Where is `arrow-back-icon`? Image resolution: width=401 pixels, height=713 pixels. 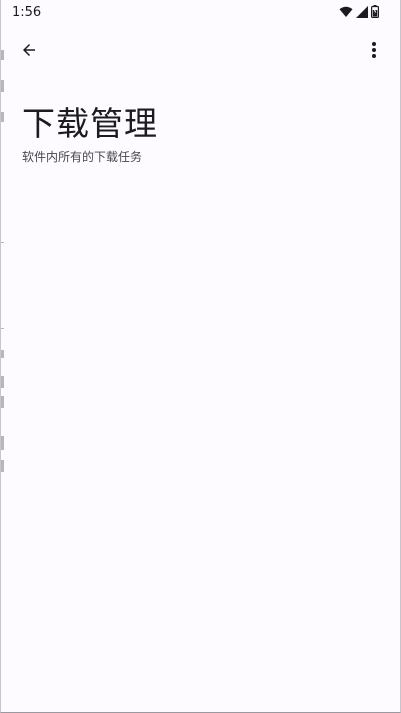
arrow-back-icon is located at coordinates (29, 52).